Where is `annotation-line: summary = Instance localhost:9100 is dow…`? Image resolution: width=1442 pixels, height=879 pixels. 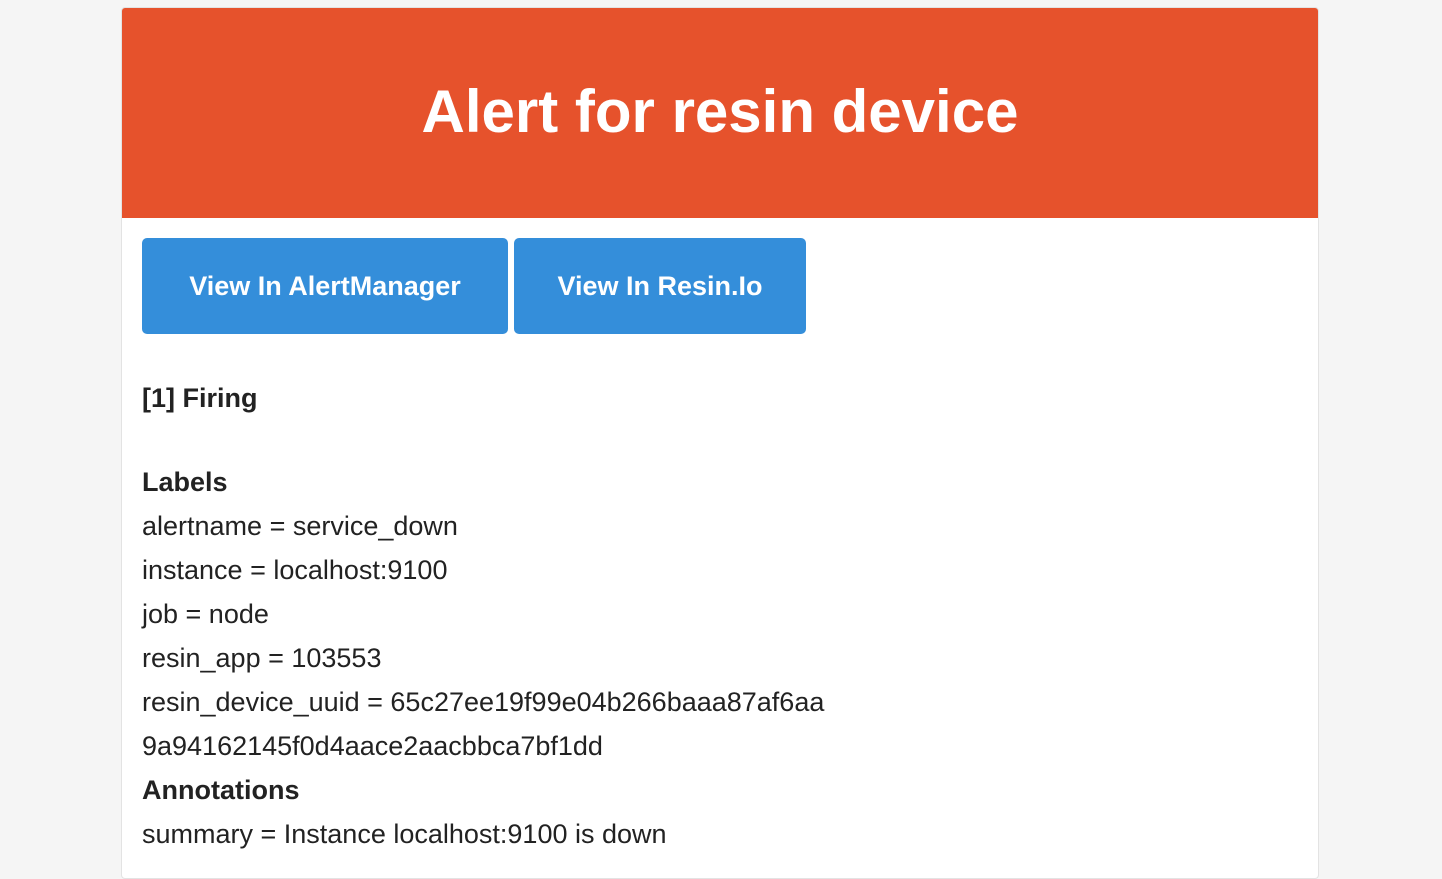
annotation-line: summary = Instance localhost:9100 is dow… is located at coordinates (404, 834).